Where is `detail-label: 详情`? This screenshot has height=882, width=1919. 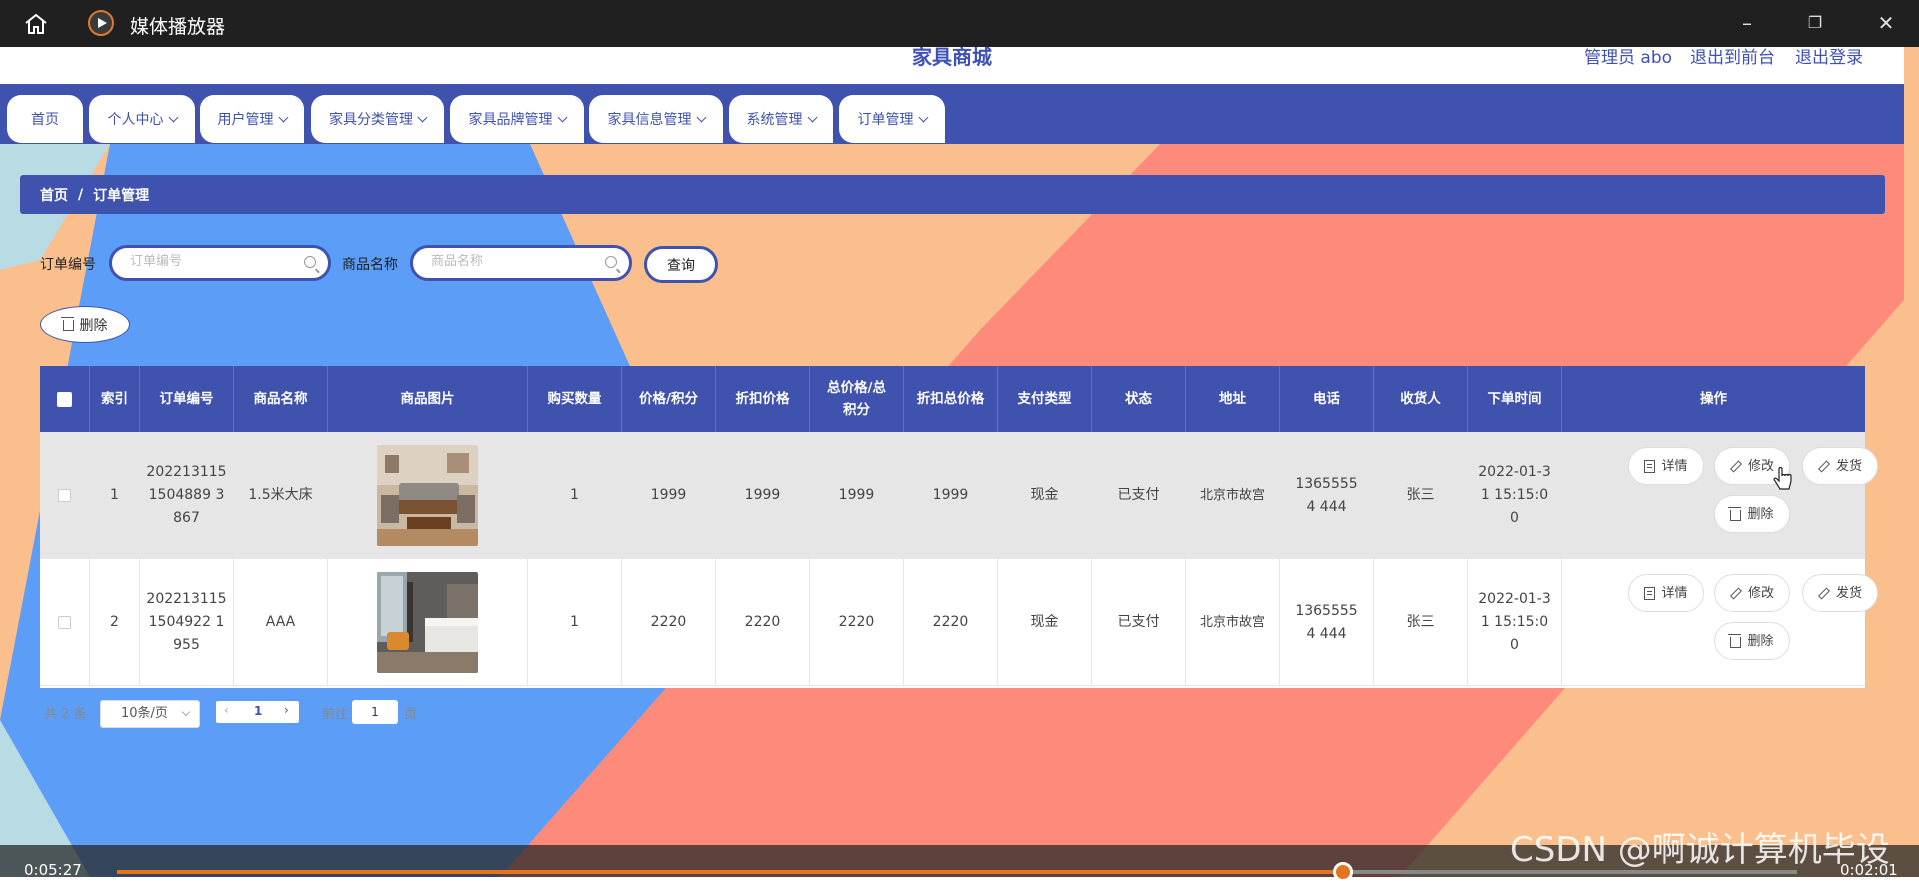
detail-label: 详情 is located at coordinates (1674, 593).